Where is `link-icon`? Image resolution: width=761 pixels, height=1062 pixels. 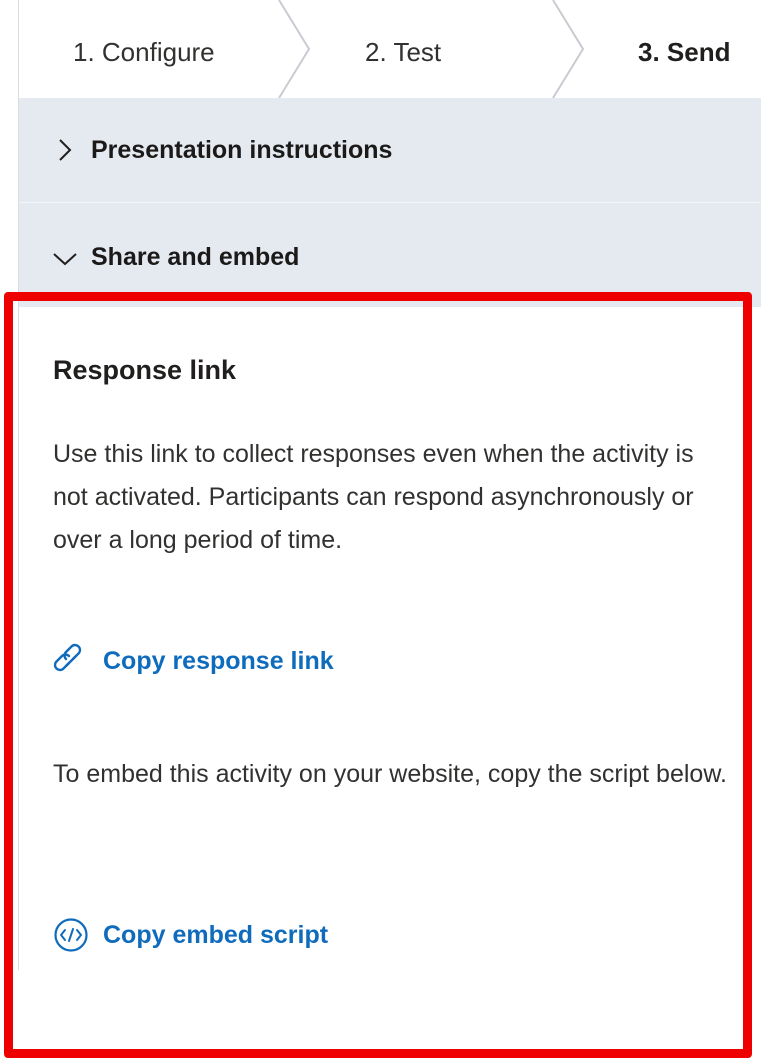 link-icon is located at coordinates (67, 657).